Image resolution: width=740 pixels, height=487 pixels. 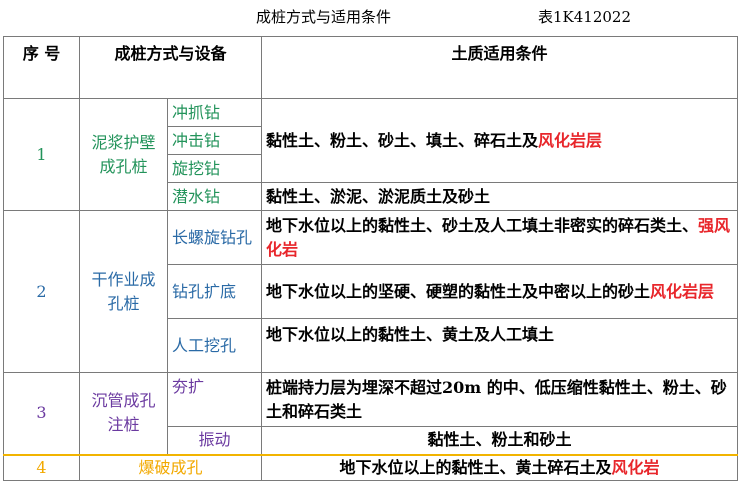 What do you see at coordinates (214, 399) in the screenshot?
I see `equipment-cell: 夯扩` at bounding box center [214, 399].